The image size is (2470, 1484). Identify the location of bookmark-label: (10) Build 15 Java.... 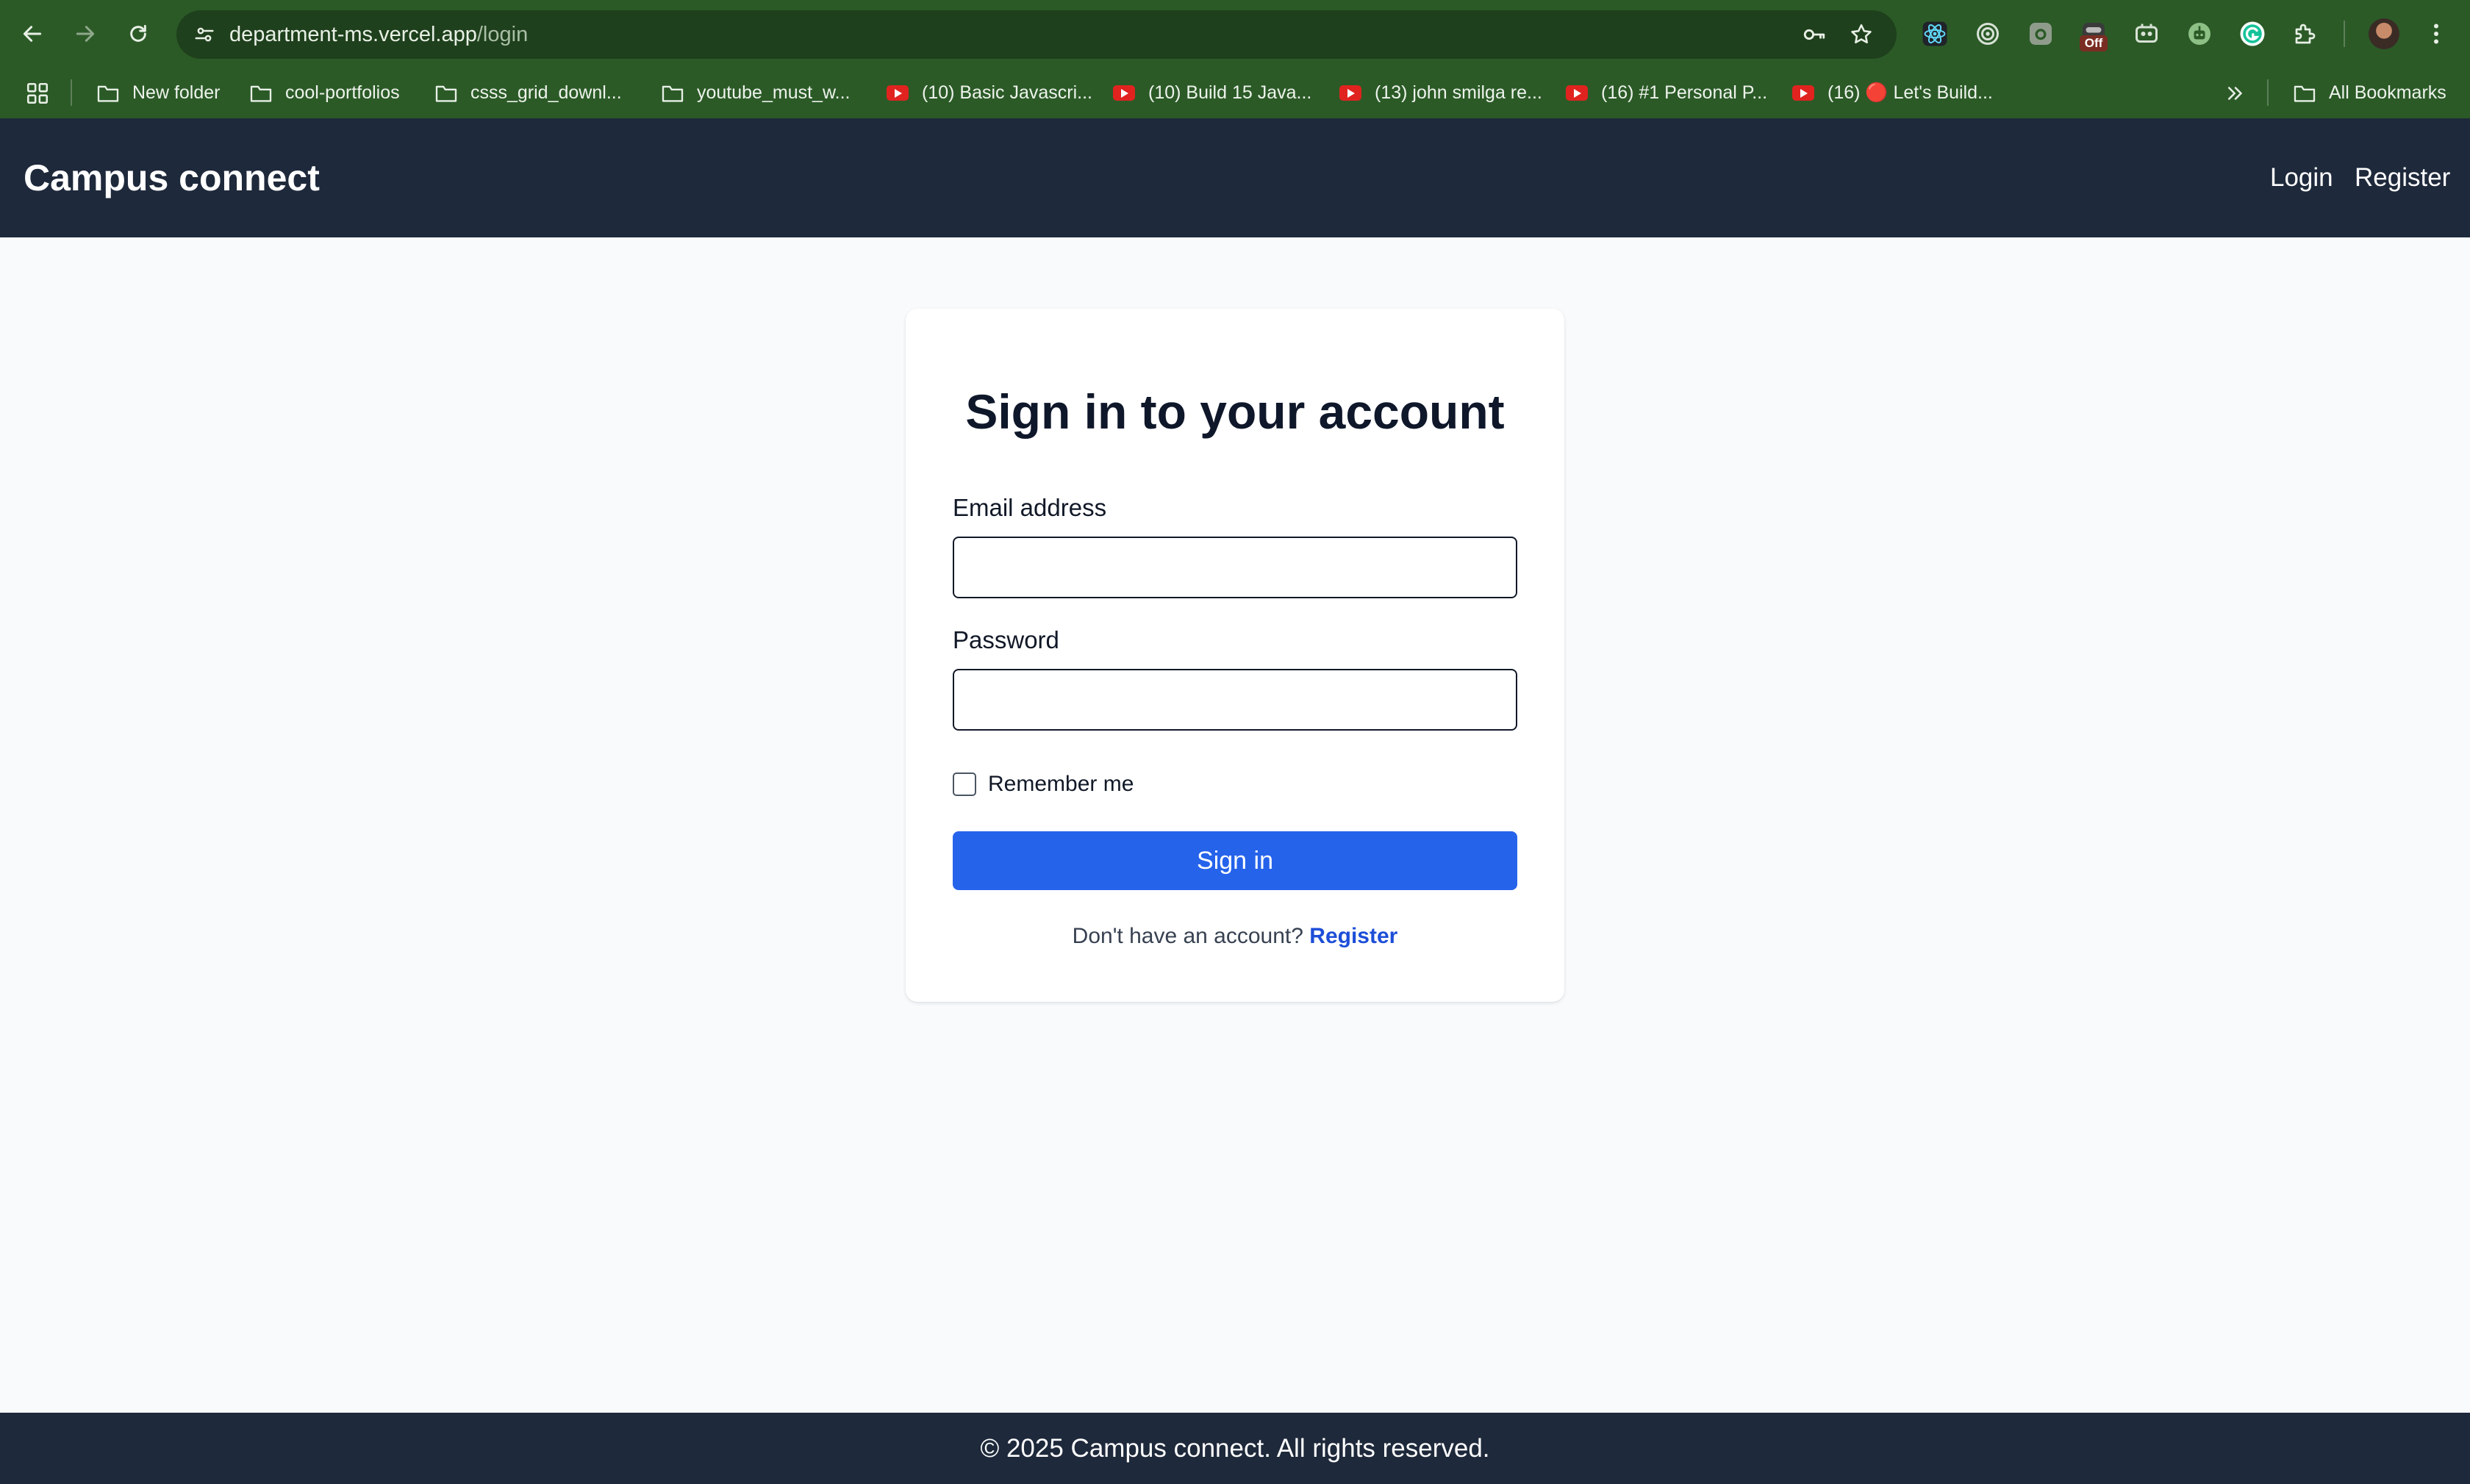
(1230, 93).